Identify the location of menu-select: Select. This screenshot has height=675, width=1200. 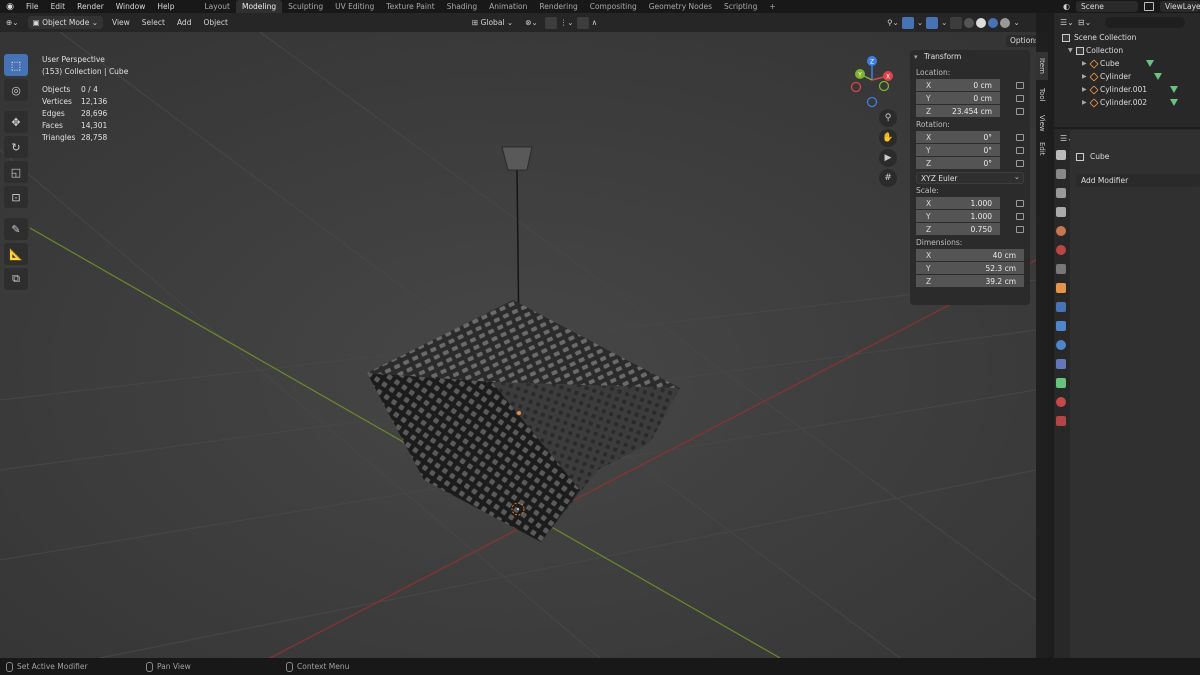
(153, 22).